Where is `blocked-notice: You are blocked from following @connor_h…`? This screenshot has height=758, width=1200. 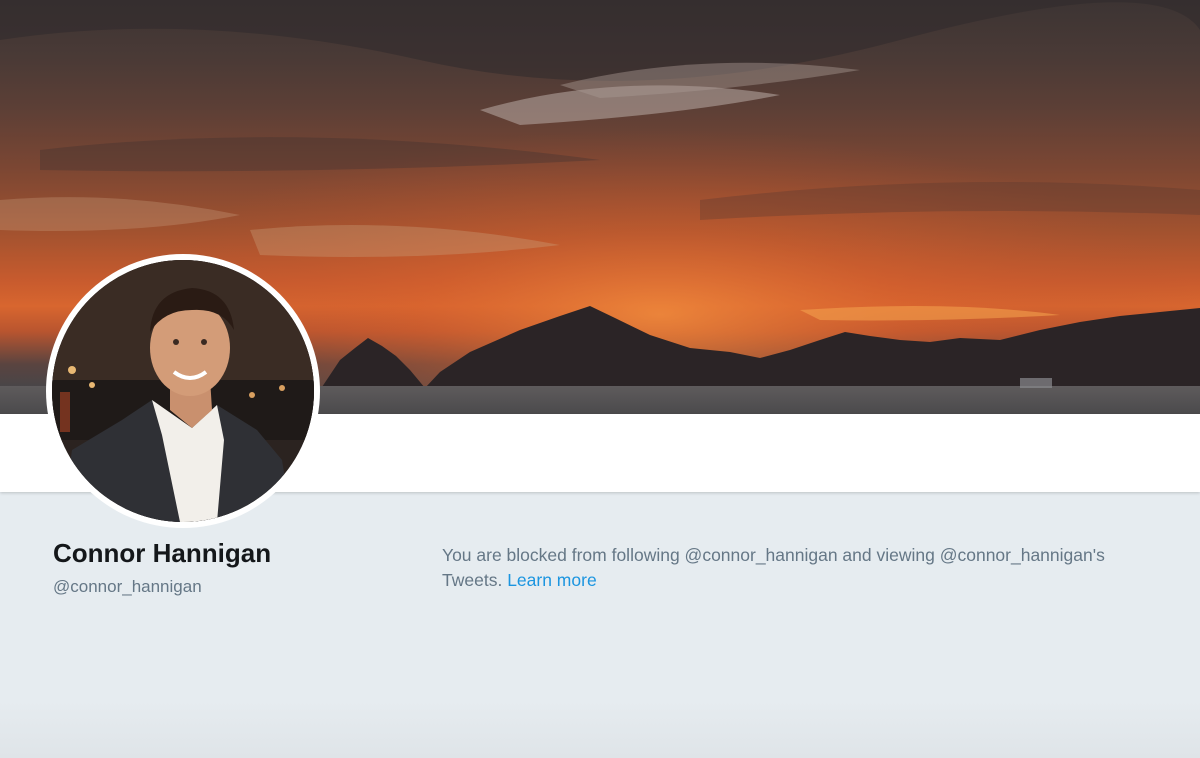 blocked-notice: You are blocked from following @connor_h… is located at coordinates (792, 568).